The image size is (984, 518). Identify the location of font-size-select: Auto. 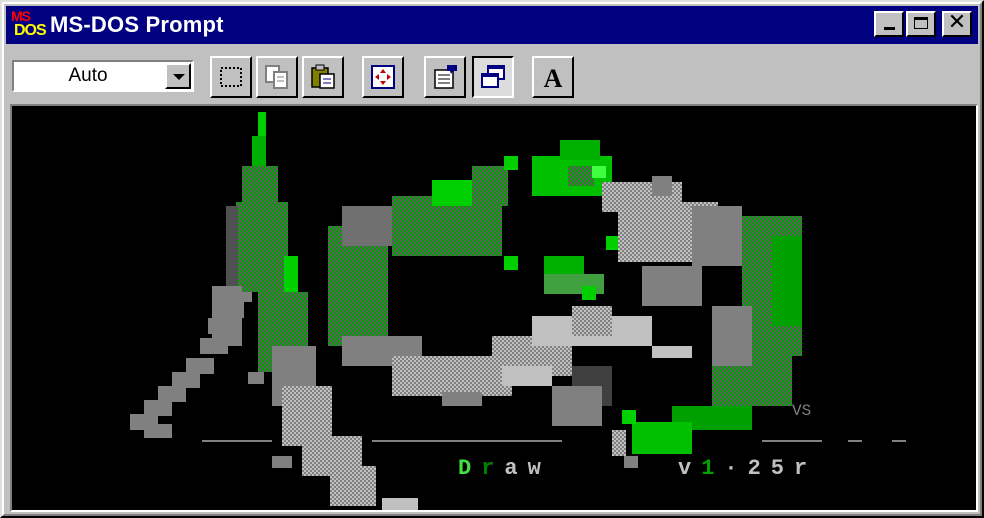
(103, 76).